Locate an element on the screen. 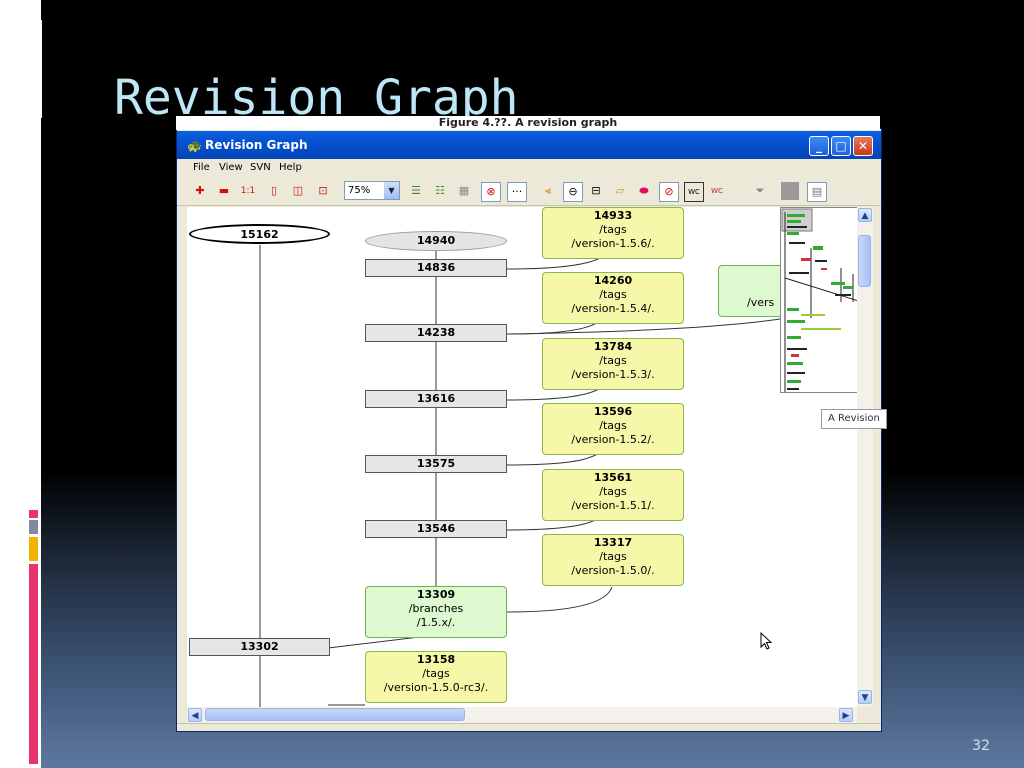 The height and width of the screenshot is (768, 1024). branch-node: 13309 /branches /1.5.x/. is located at coordinates (436, 612).